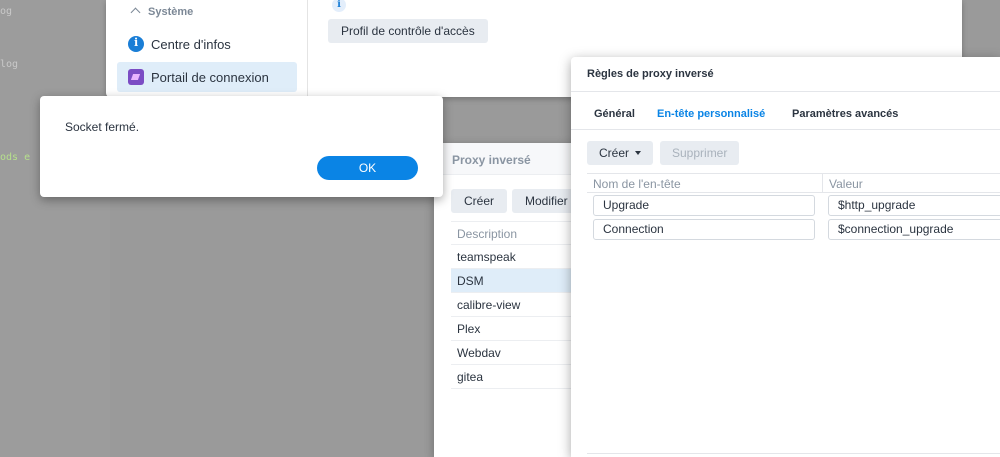 The image size is (1000, 457). What do you see at coordinates (6, 11) in the screenshot?
I see `terminal-line: og` at bounding box center [6, 11].